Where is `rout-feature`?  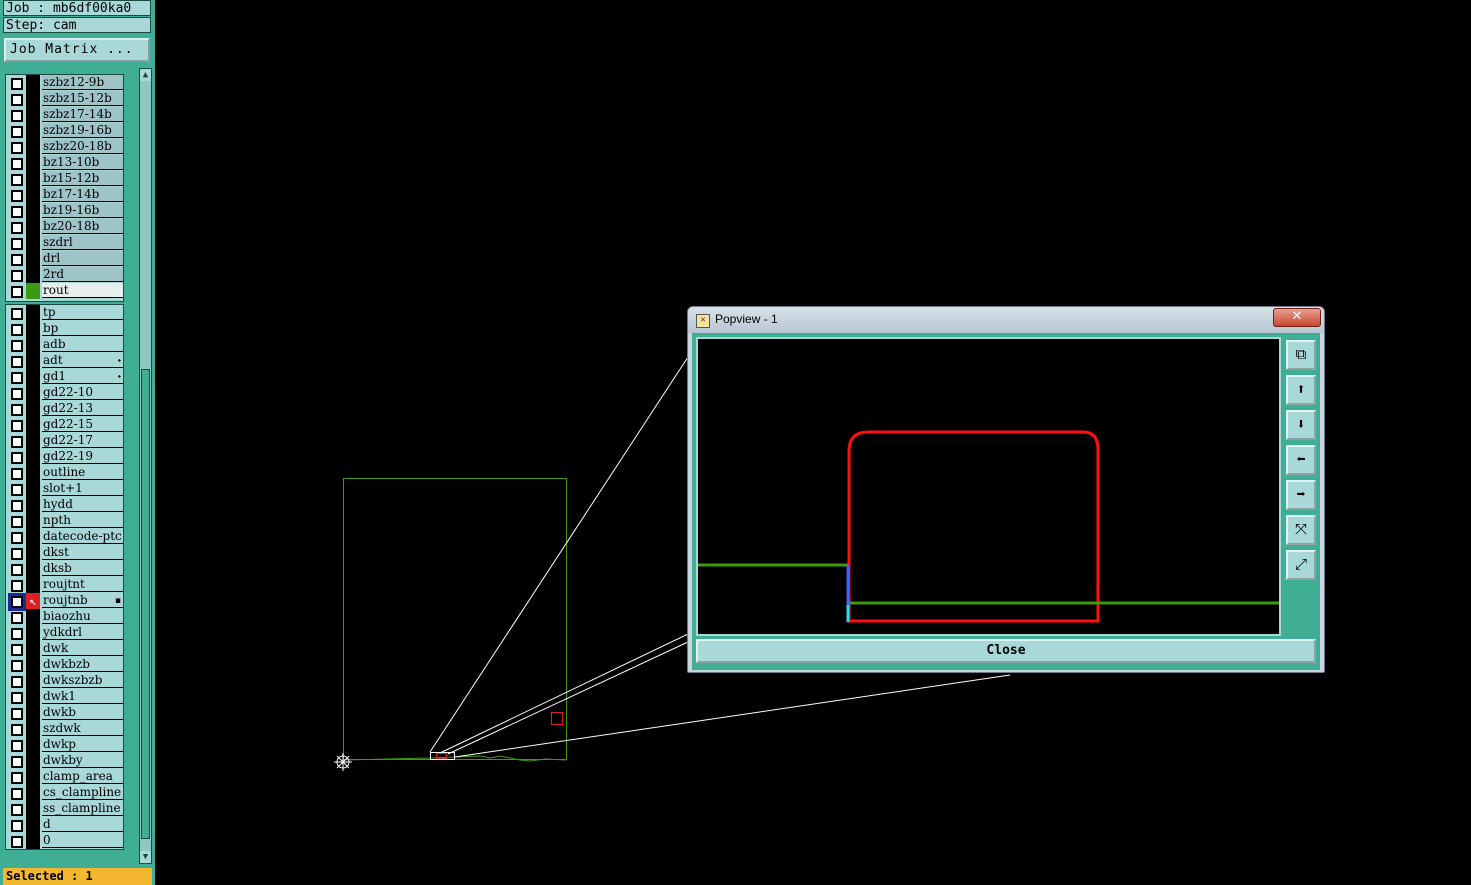
rout-feature is located at coordinates (557, 718).